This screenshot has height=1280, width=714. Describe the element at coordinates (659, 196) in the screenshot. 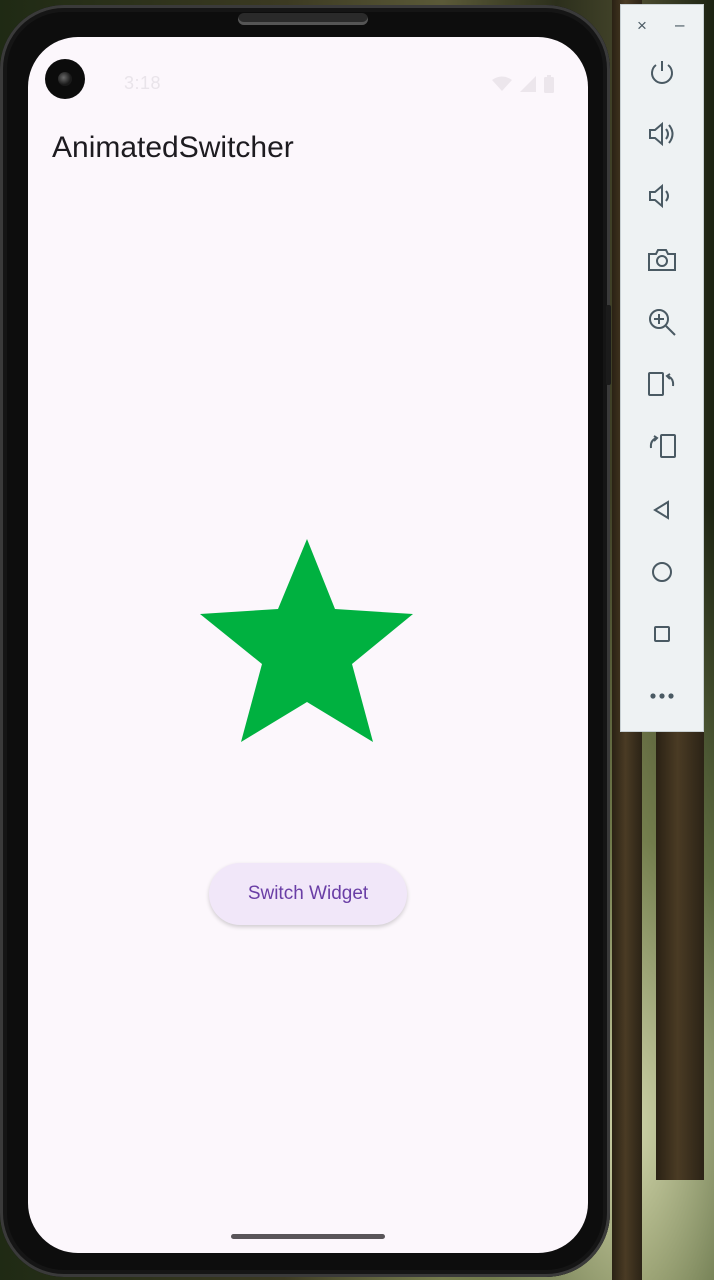

I see `volume-down-icon` at that location.